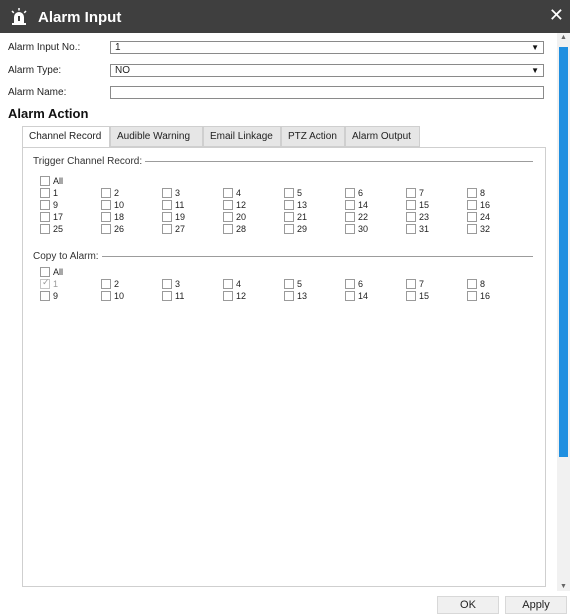  What do you see at coordinates (422, 284) in the screenshot?
I see `copy-channel-label-7: 7` at bounding box center [422, 284].